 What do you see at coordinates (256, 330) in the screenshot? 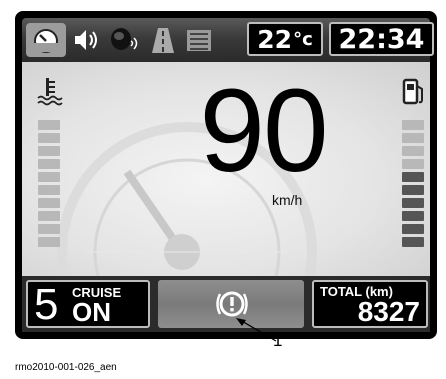
I see `callout-leader-arrow` at bounding box center [256, 330].